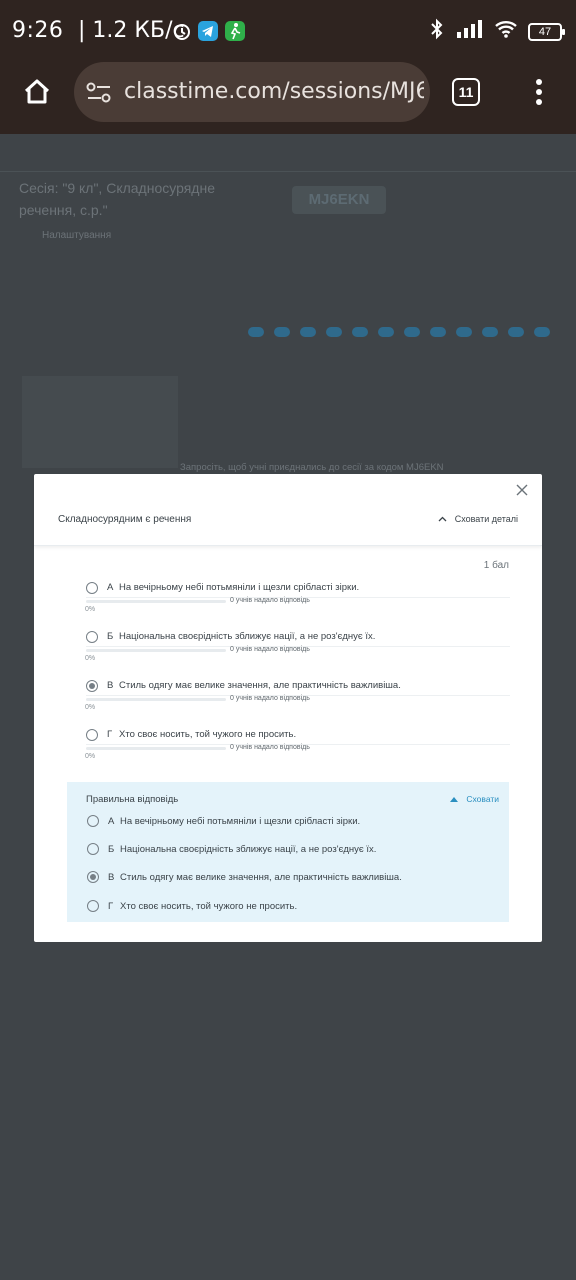 This screenshot has height=1280, width=576. What do you see at coordinates (496, 565) in the screenshot?
I see `points-label: 1 бал` at bounding box center [496, 565].